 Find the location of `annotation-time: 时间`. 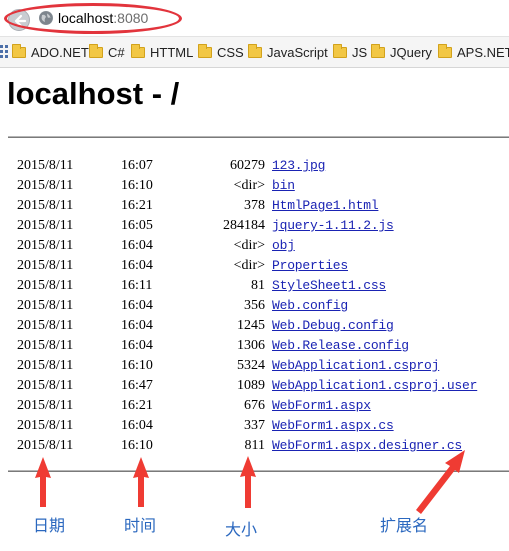

annotation-time: 时间 is located at coordinates (140, 525).